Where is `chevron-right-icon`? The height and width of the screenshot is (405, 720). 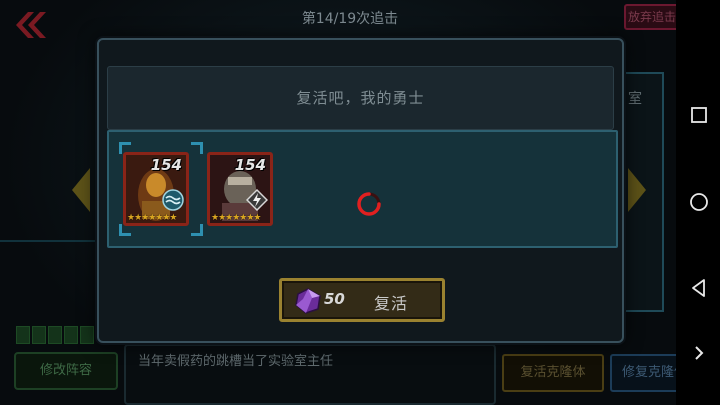 chevron-right-icon is located at coordinates (699, 353).